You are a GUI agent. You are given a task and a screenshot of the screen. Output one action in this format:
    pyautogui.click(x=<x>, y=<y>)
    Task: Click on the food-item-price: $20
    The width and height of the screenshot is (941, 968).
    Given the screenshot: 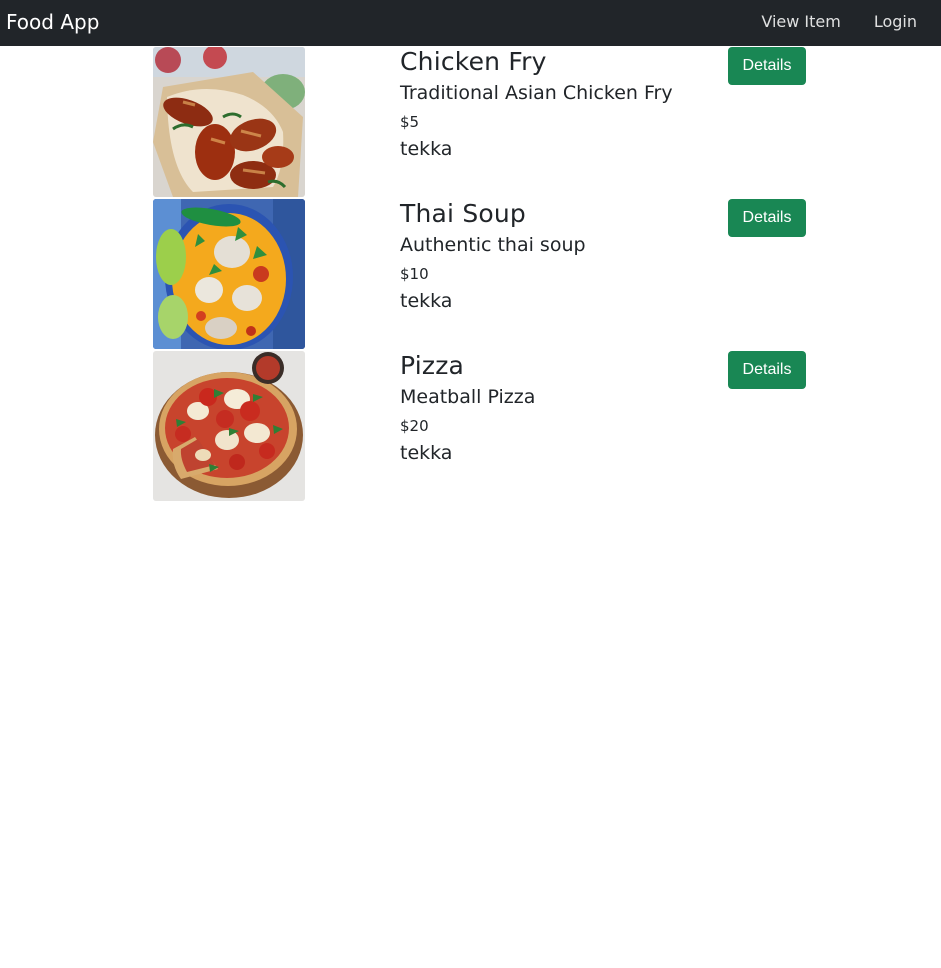 What is the action you would take?
    pyautogui.click(x=414, y=426)
    